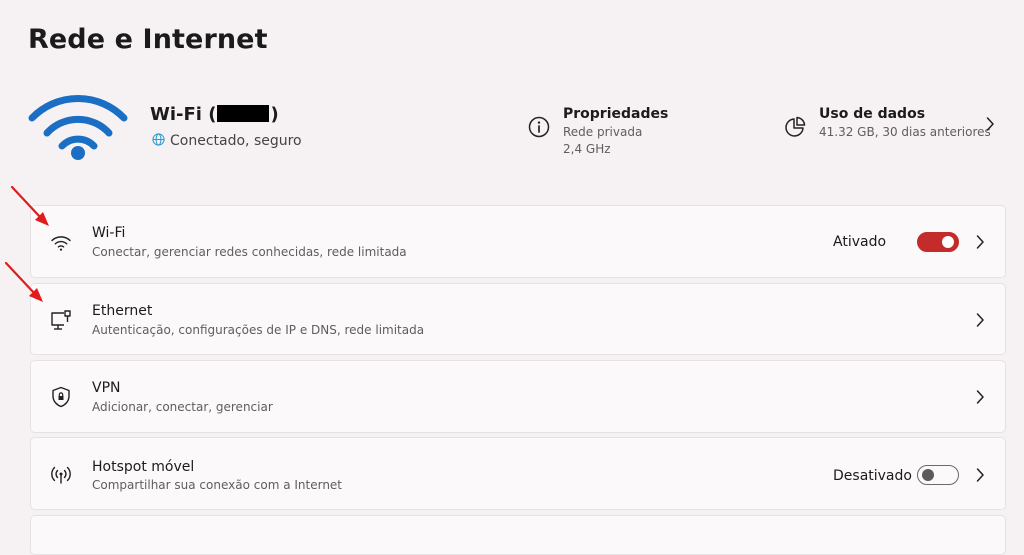 The width and height of the screenshot is (1024, 555). What do you see at coordinates (61, 243) in the screenshot?
I see `wifi-icon` at bounding box center [61, 243].